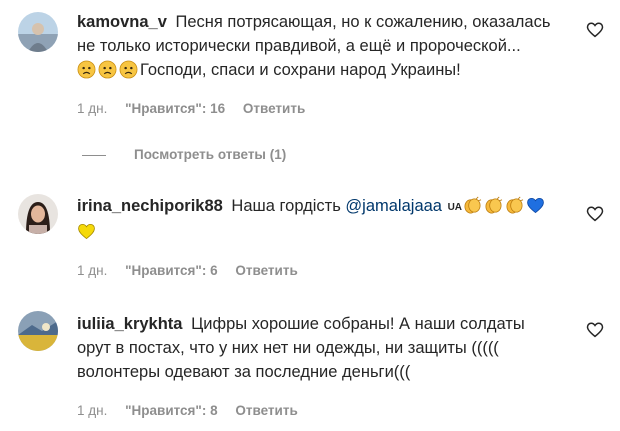 The width and height of the screenshot is (620, 431). What do you see at coordinates (171, 270) in the screenshot?
I see `comment-likes: "Нравится": 6` at bounding box center [171, 270].